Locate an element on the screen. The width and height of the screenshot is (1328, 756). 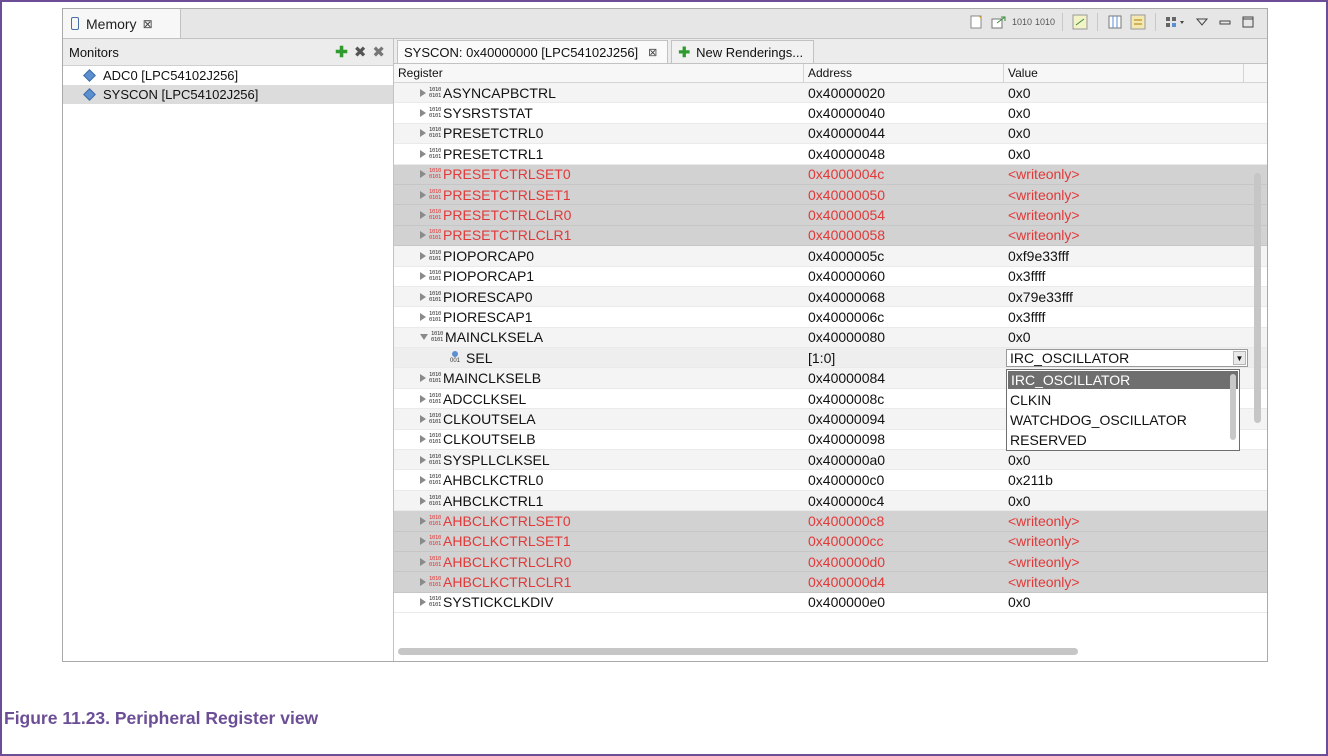
horizontal-scrollbar is located at coordinates (738, 651).